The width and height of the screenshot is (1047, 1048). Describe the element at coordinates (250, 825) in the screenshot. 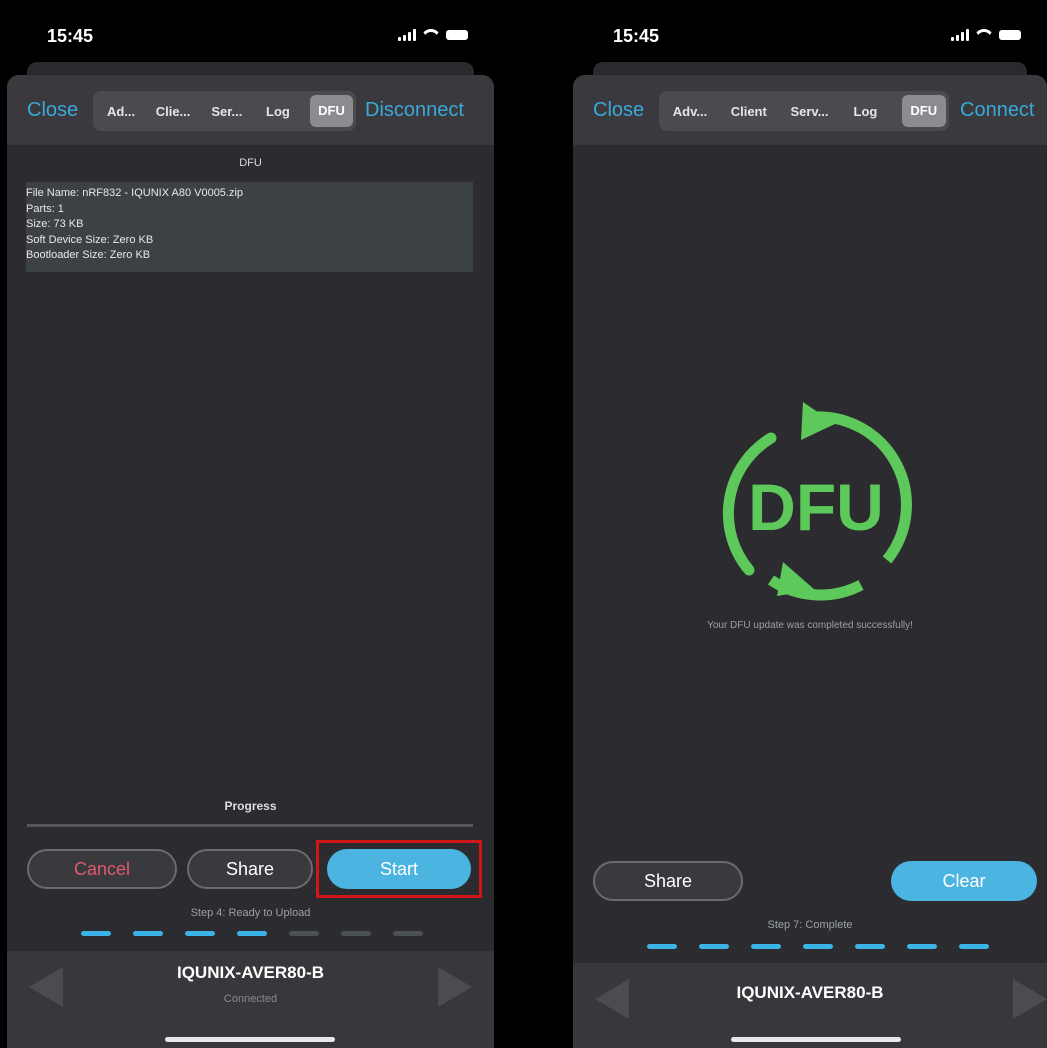

I see `progress-bar` at that location.